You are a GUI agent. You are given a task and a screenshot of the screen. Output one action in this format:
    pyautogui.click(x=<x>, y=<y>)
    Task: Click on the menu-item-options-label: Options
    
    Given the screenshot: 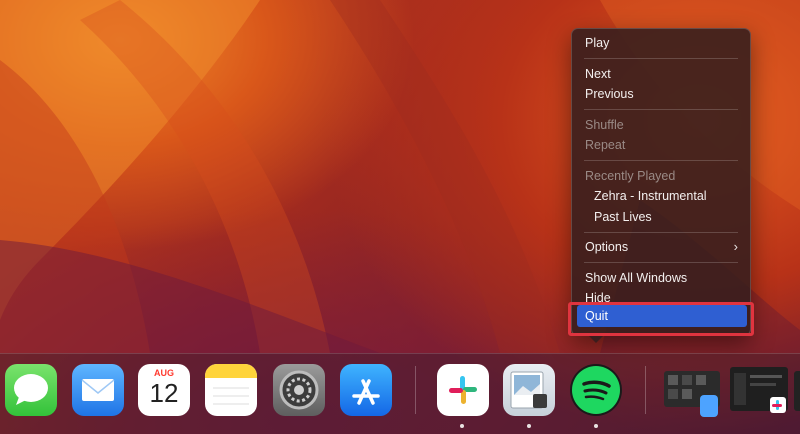 What is the action you would take?
    pyautogui.click(x=607, y=247)
    